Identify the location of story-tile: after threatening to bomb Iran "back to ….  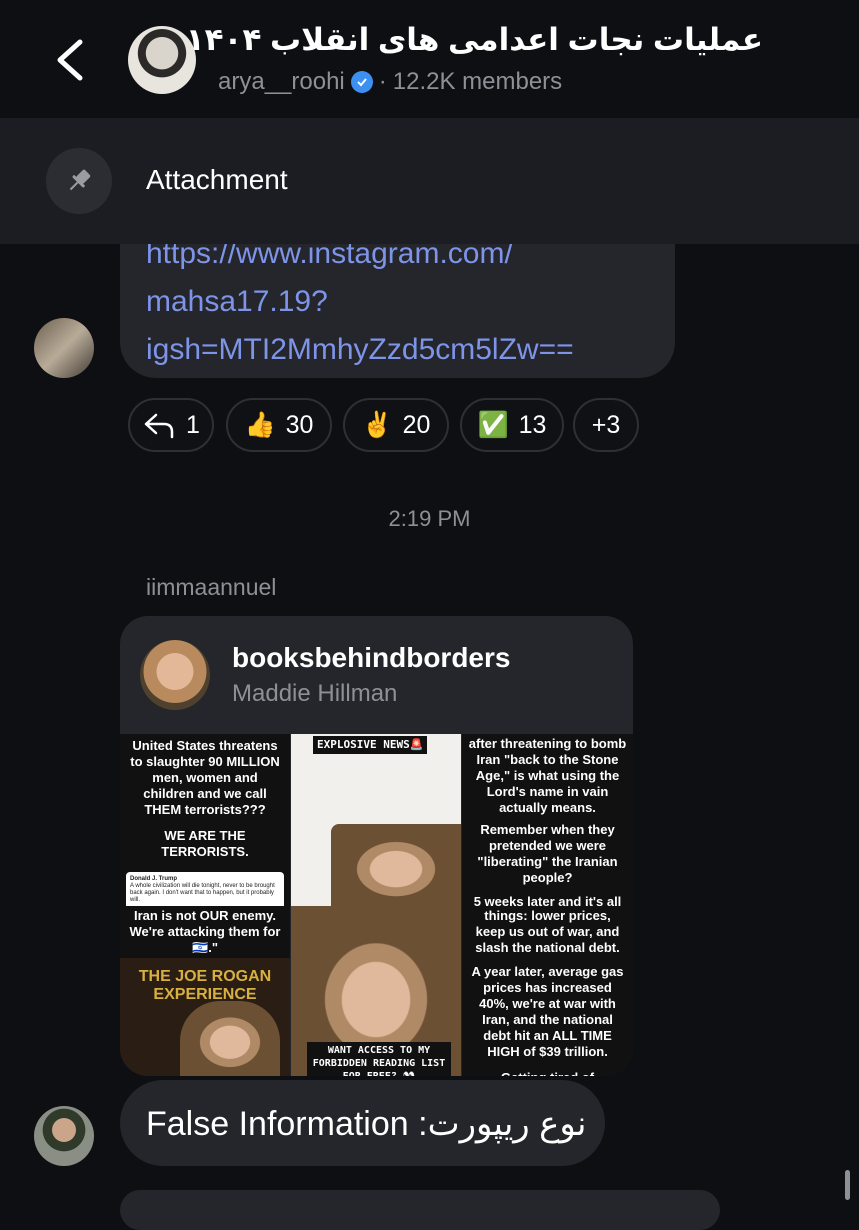
(547, 820).